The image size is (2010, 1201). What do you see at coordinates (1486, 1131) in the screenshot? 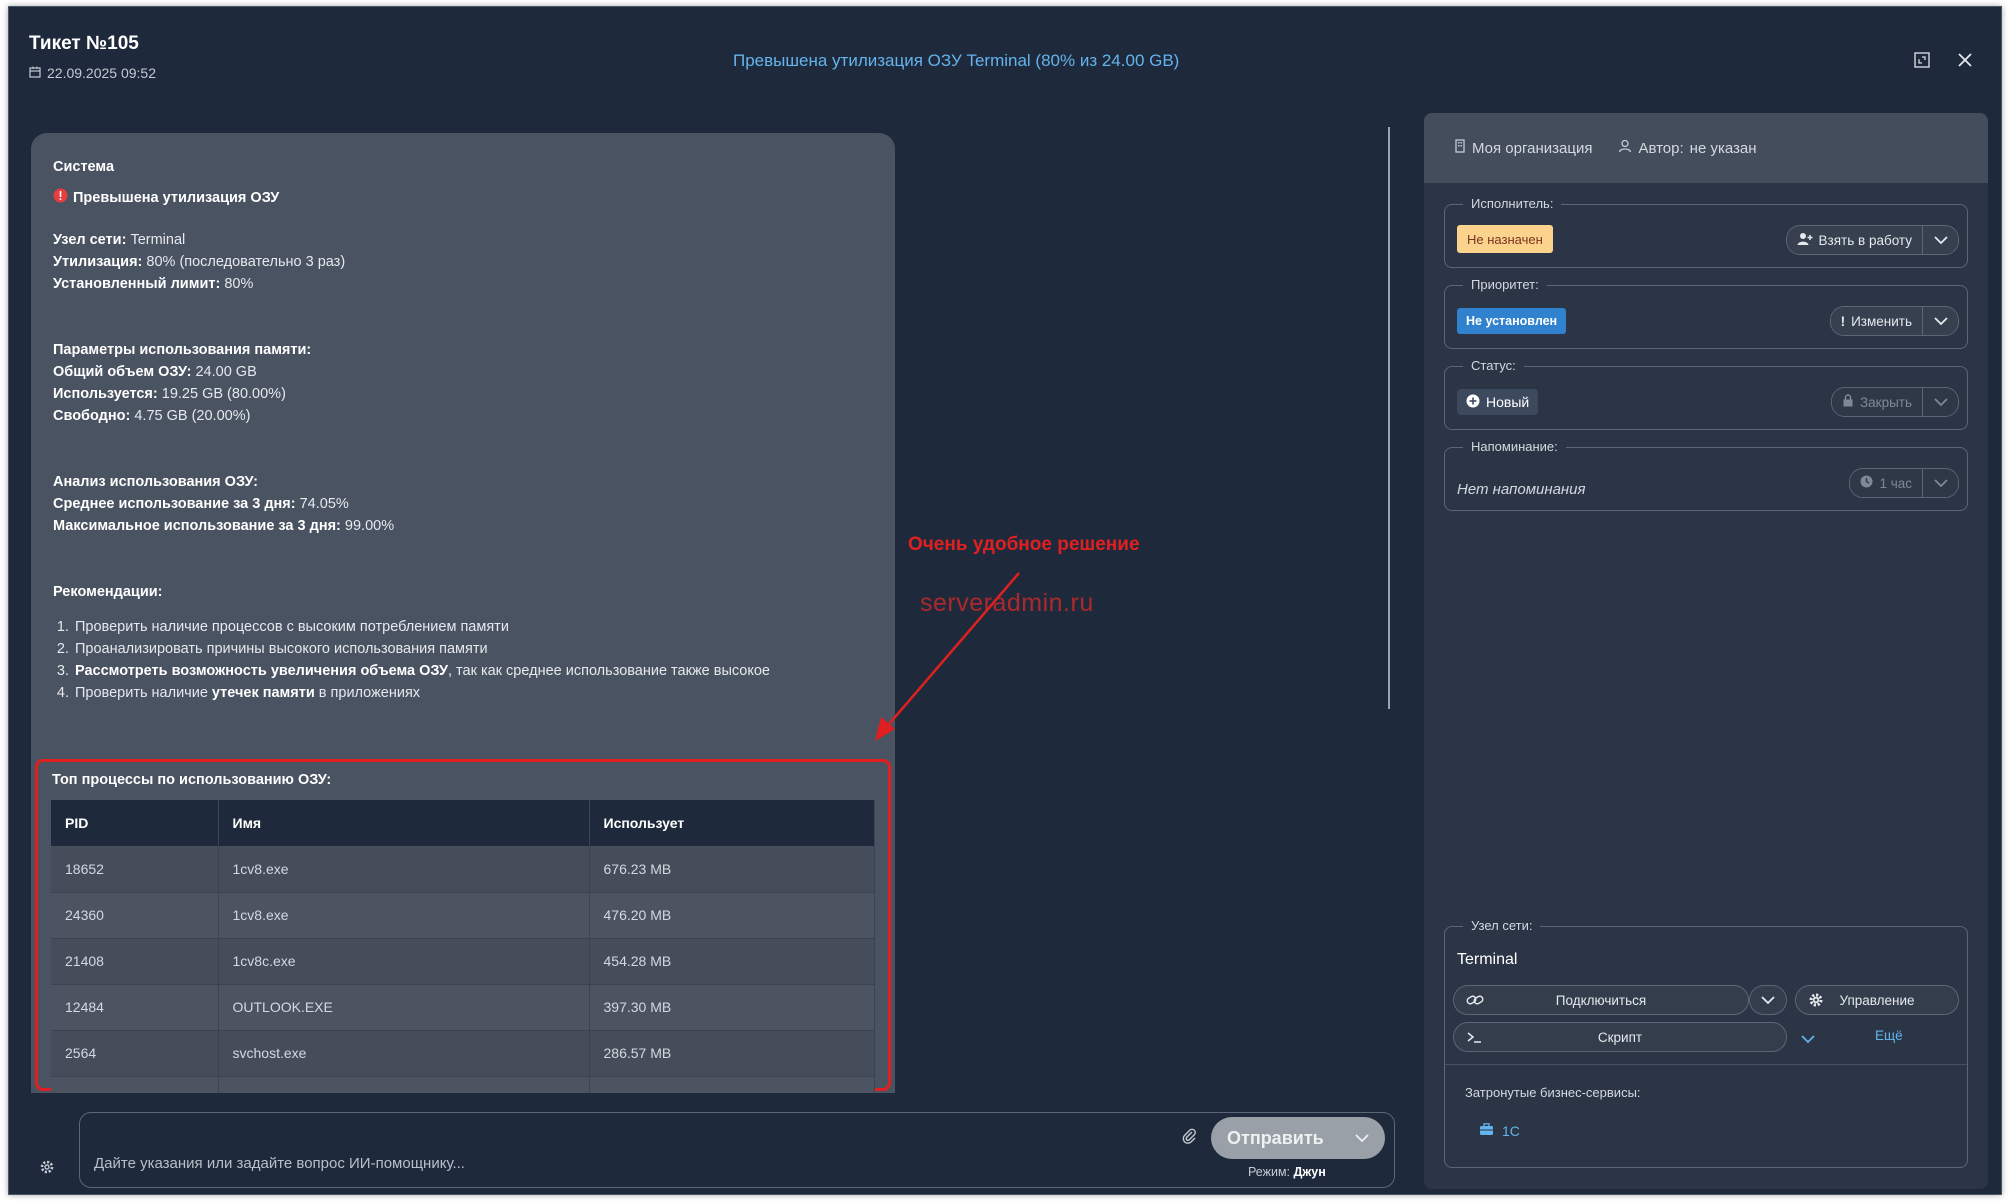
I see `briefcase-icon` at bounding box center [1486, 1131].